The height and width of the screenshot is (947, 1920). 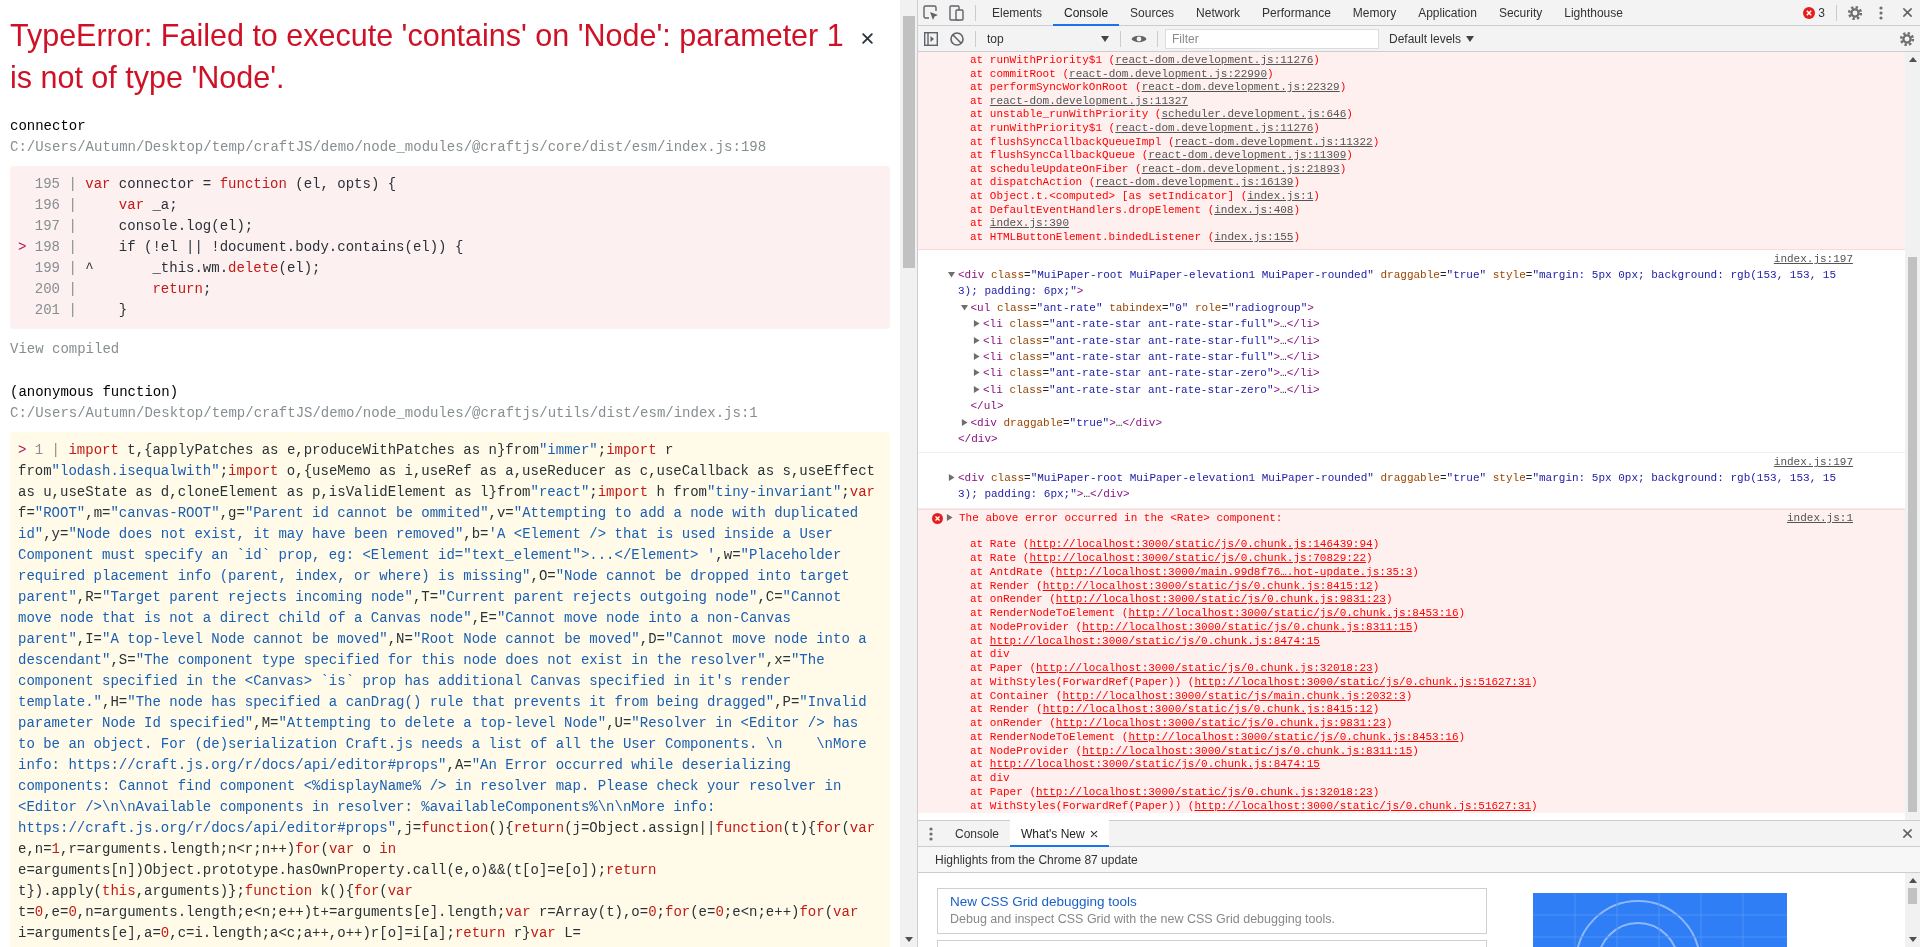 What do you see at coordinates (1088, 100) in the screenshot?
I see `source-link: react-dom.development.js:11327` at bounding box center [1088, 100].